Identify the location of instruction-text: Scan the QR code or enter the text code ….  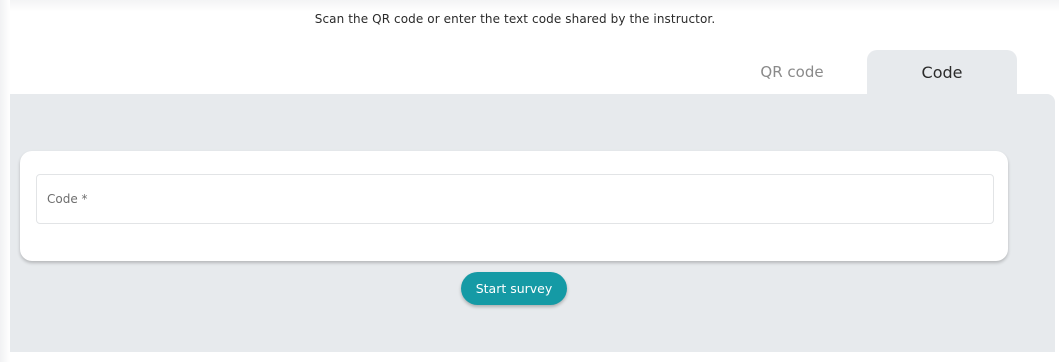
(515, 19).